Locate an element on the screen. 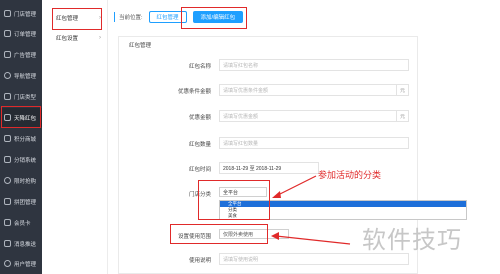 This screenshot has height=274, width=500. date-range-input: 2018-11-29 至 2018-11-29 is located at coordinates (269, 168).